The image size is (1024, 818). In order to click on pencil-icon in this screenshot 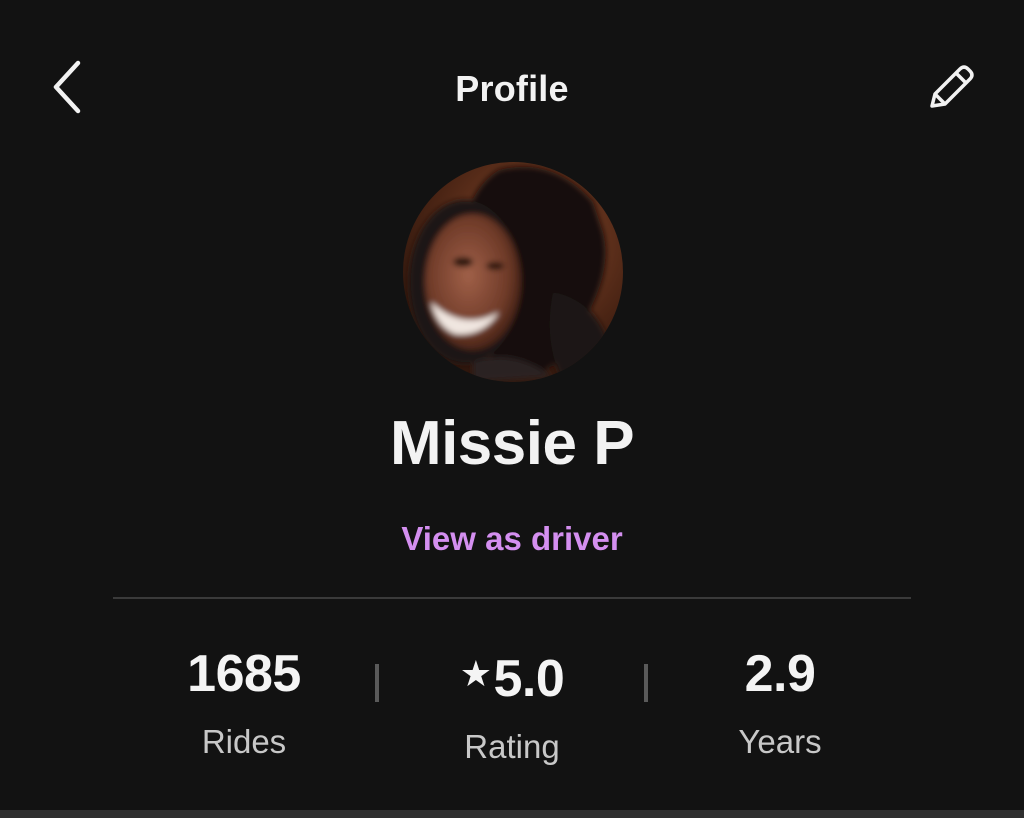, I will do `click(952, 86)`.